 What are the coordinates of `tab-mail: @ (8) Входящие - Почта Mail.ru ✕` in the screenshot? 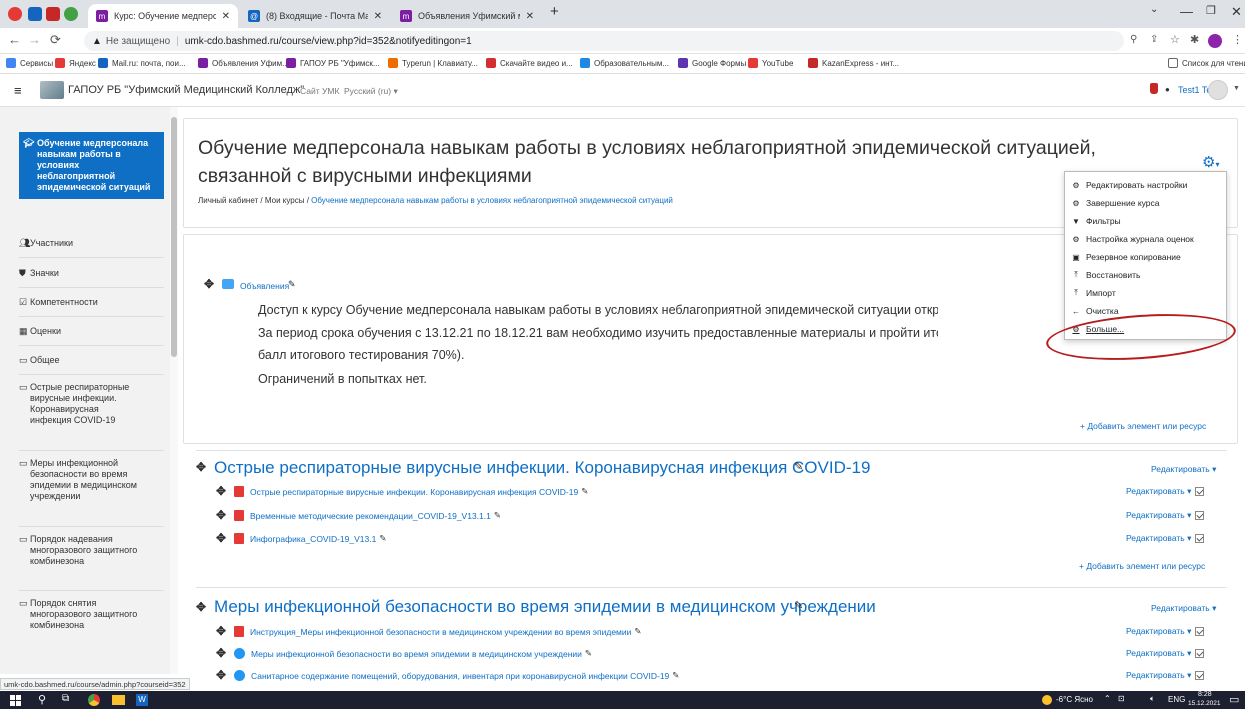 It's located at (315, 16).